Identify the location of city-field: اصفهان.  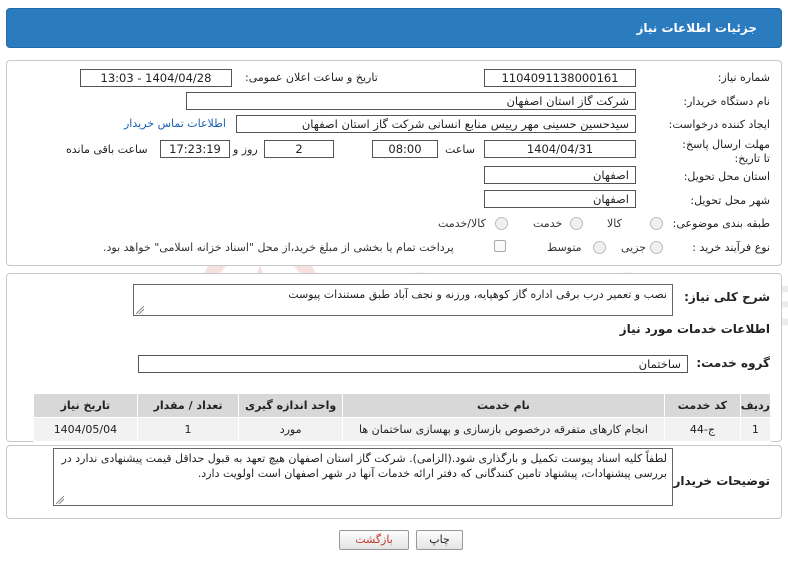
(560, 199).